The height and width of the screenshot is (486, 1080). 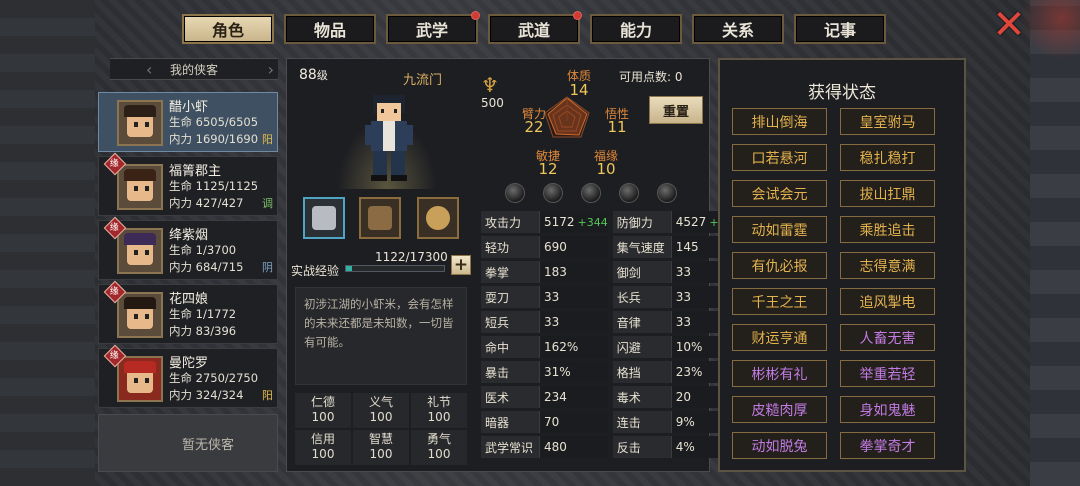 I want to click on tab-label: 武道, so click(x=533, y=30).